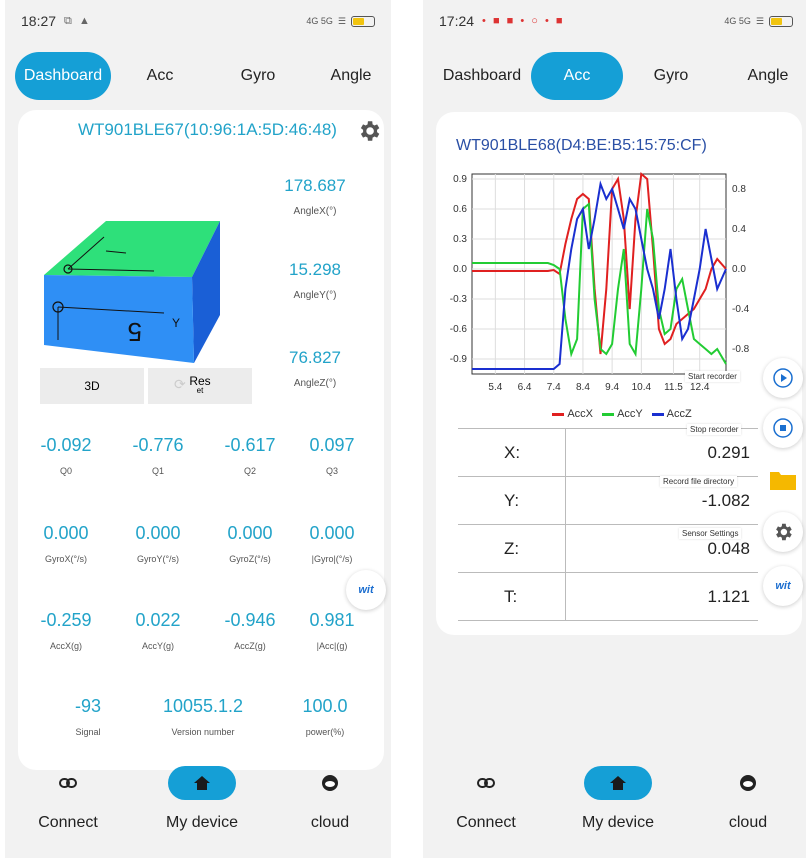  Describe the element at coordinates (580, 414) in the screenshot. I see `legend-accx: AccX` at that location.